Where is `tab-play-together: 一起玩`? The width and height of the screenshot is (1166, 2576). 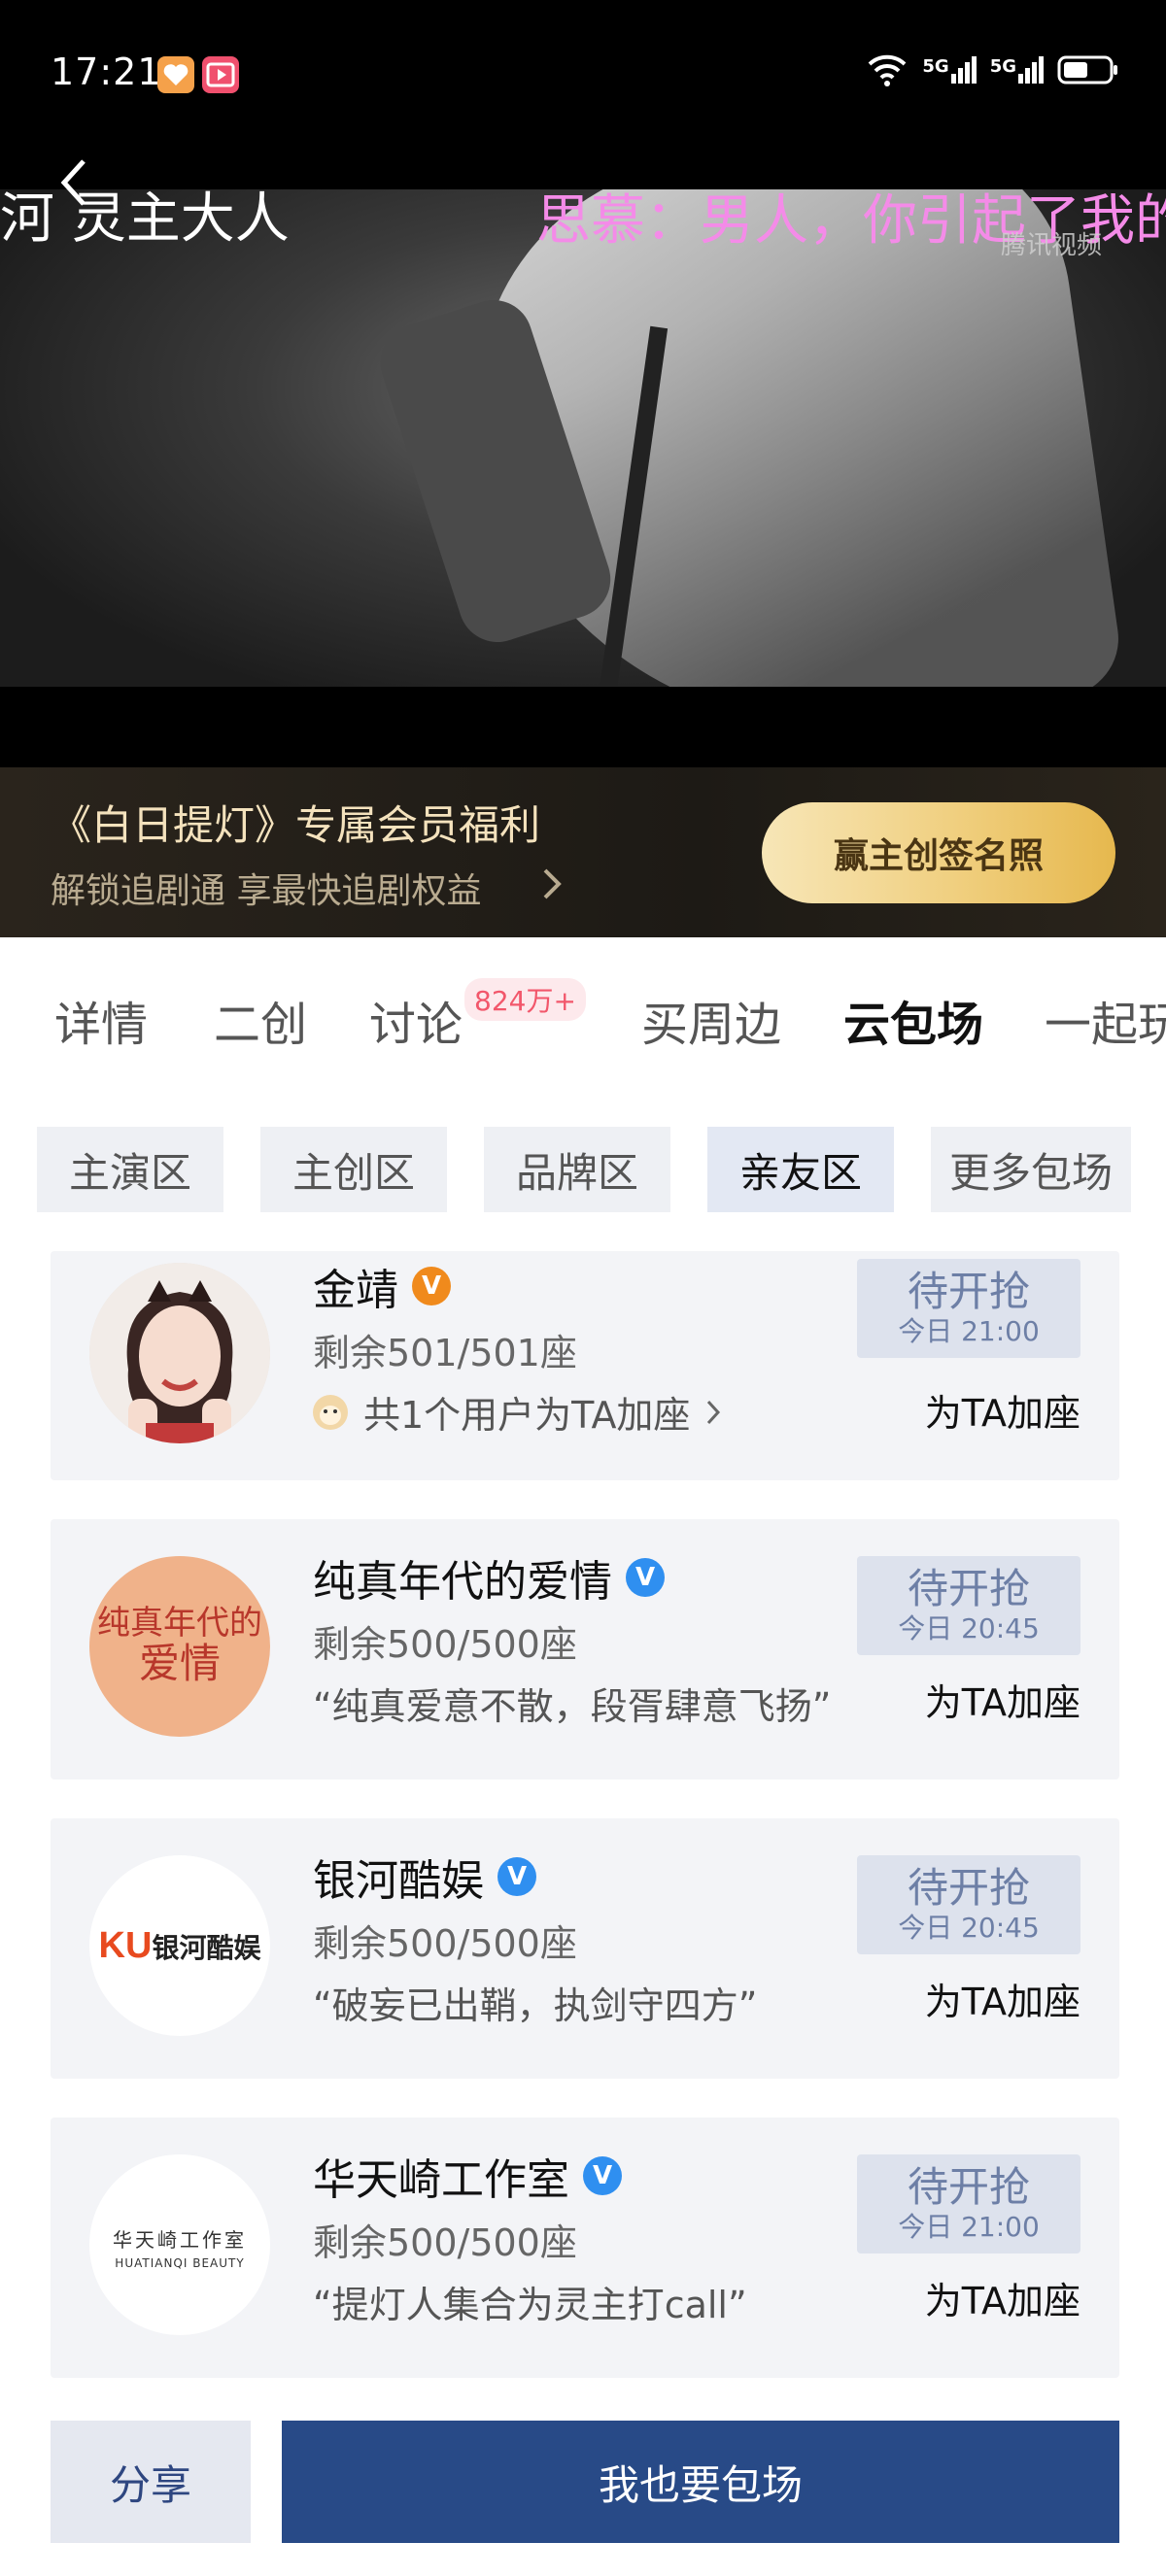 tab-play-together: 一起玩 is located at coordinates (1105, 1020).